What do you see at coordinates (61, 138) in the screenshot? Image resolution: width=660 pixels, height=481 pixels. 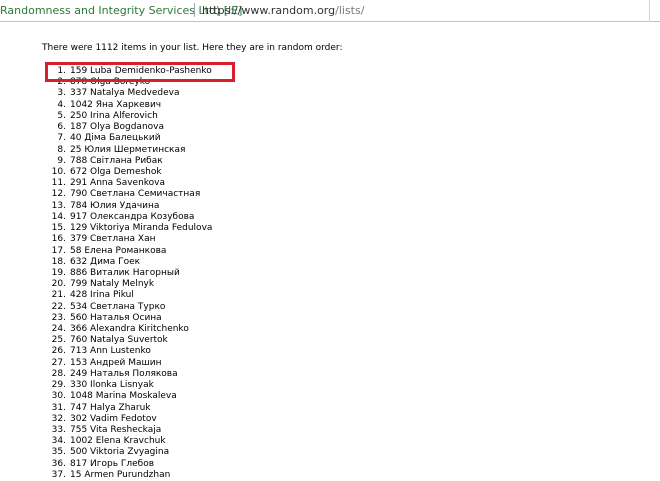 I see `list-item-number: 7.` at bounding box center [61, 138].